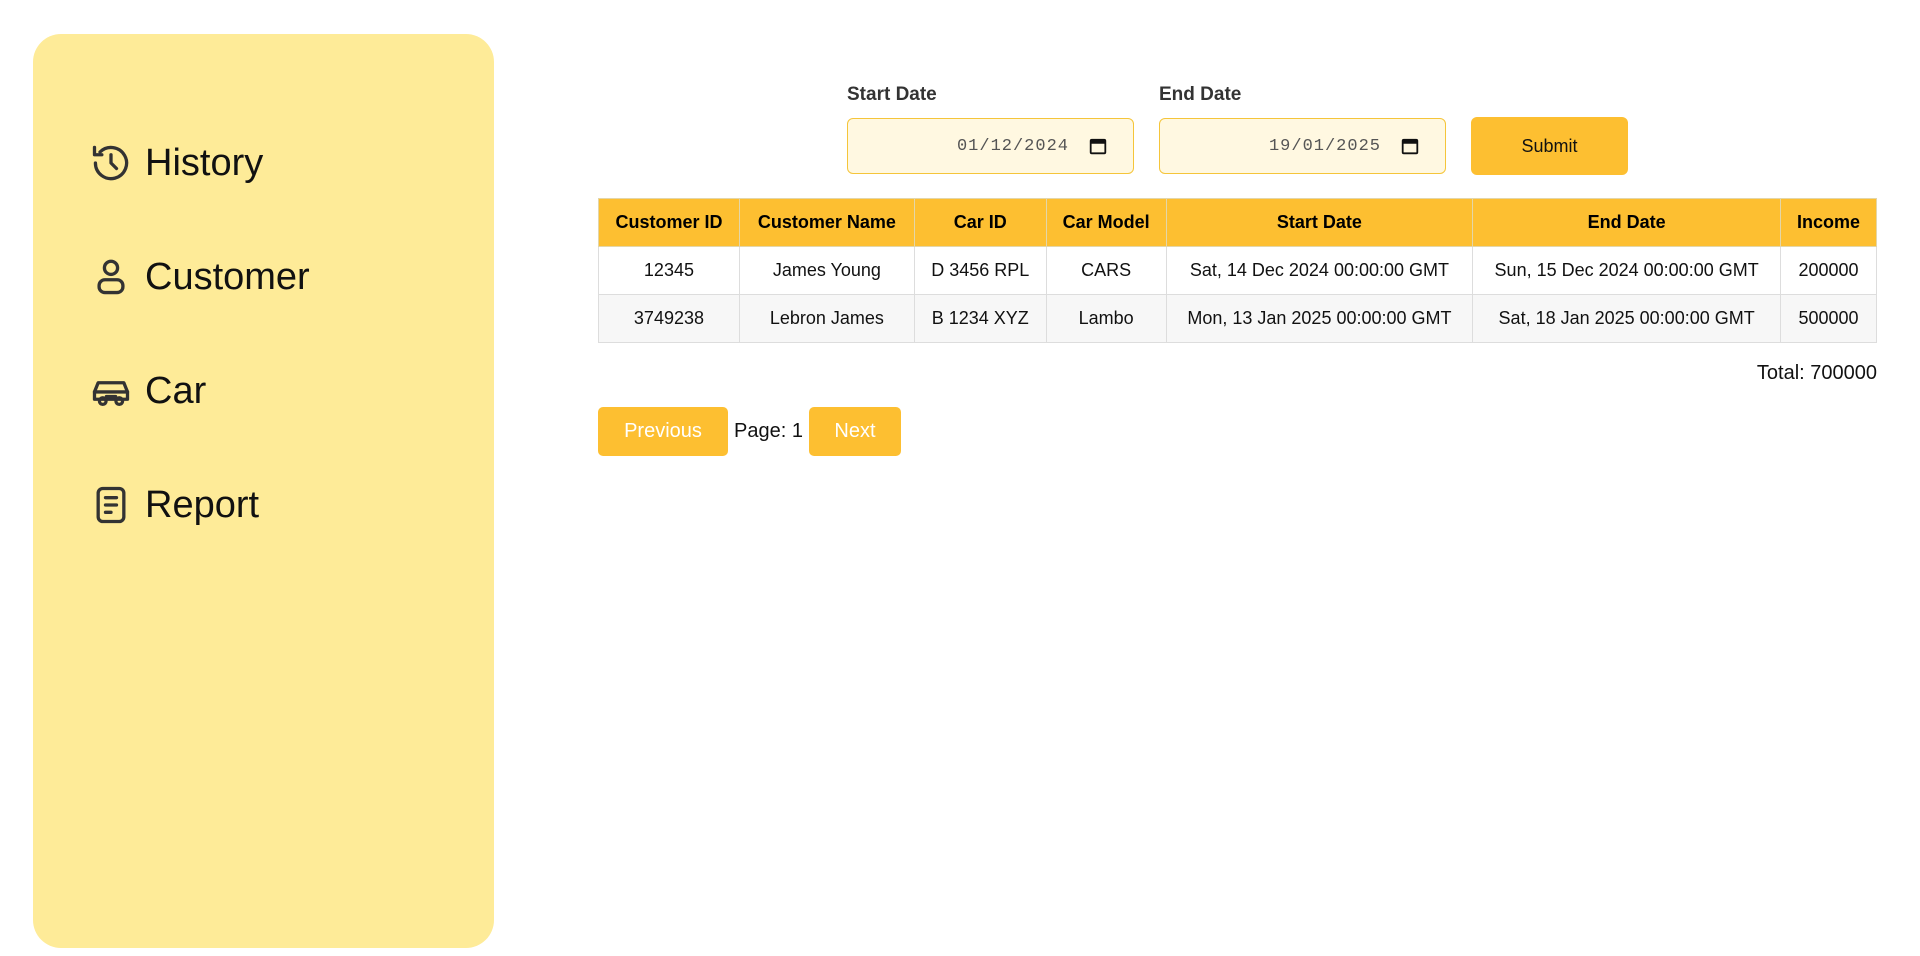  I want to click on start-date-value: 01/12/2024, so click(1012, 146).